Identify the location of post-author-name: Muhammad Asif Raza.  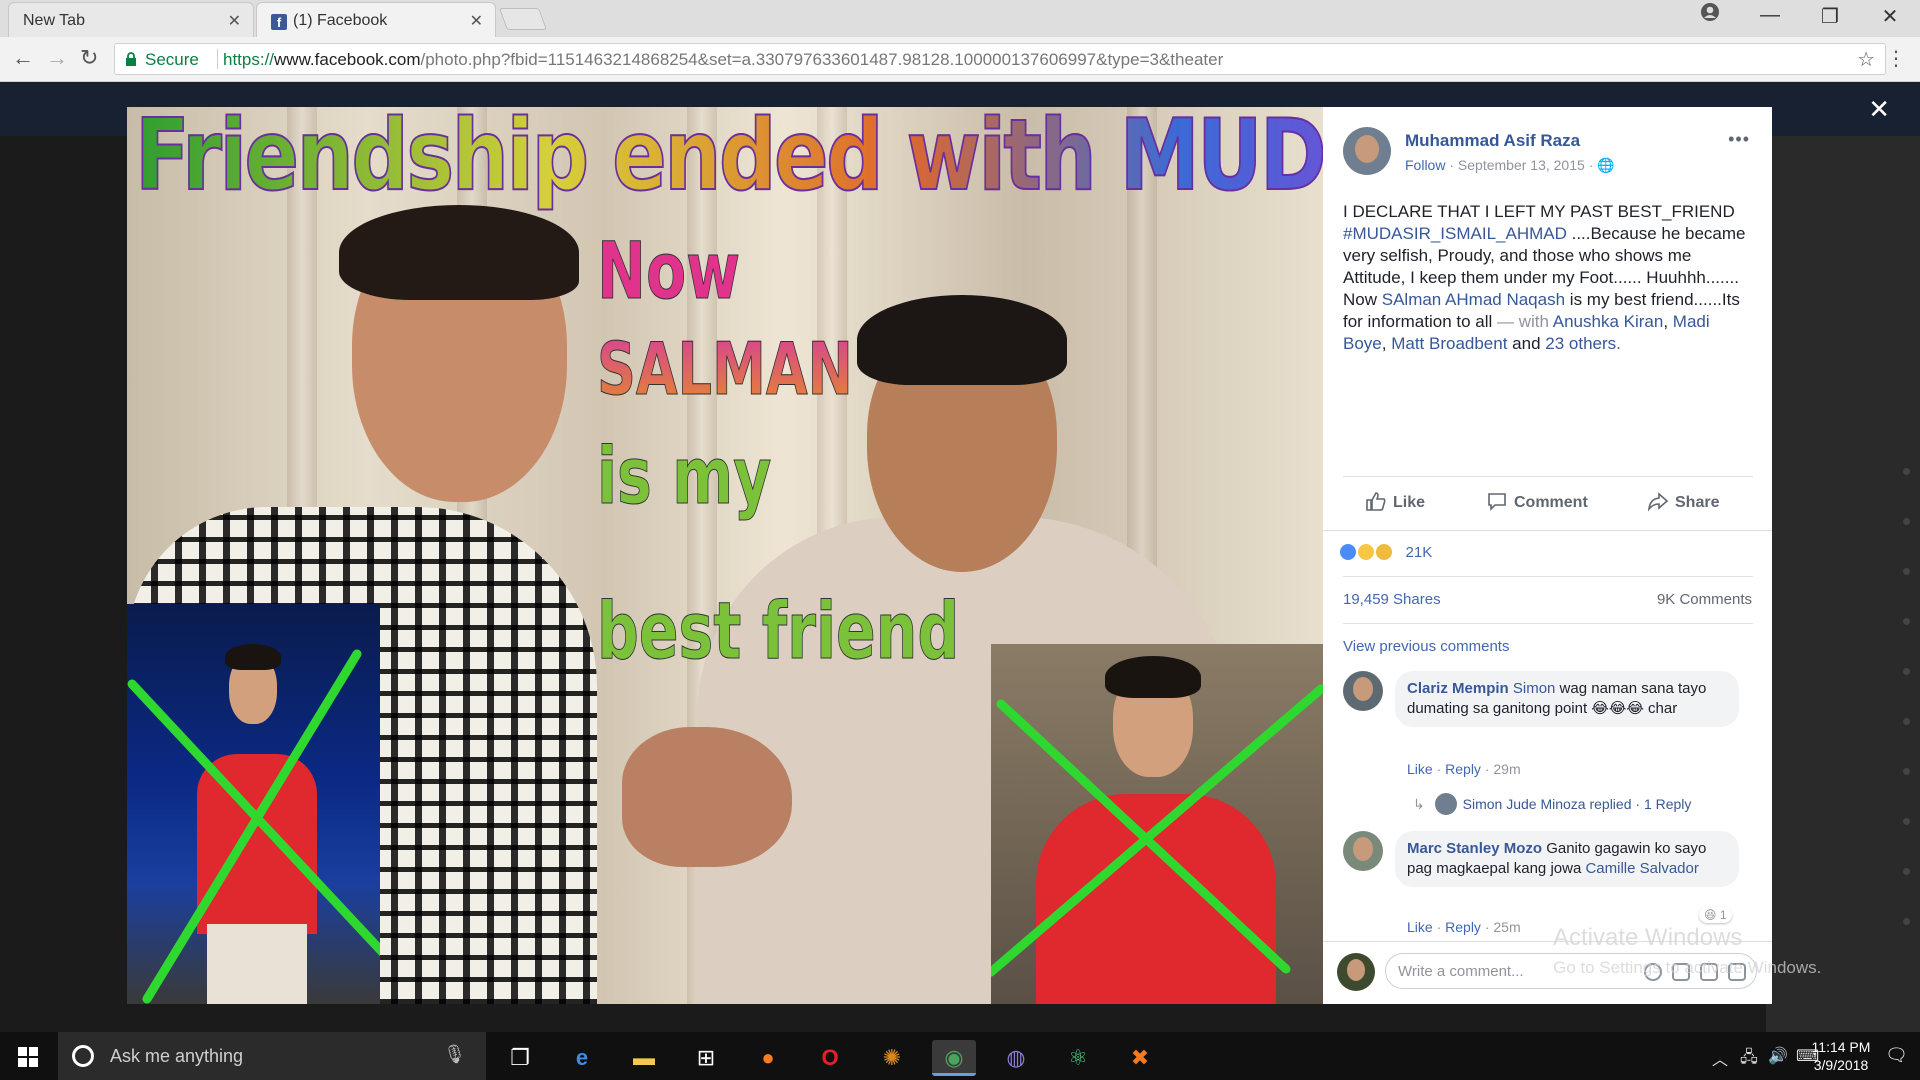
(1492, 141).